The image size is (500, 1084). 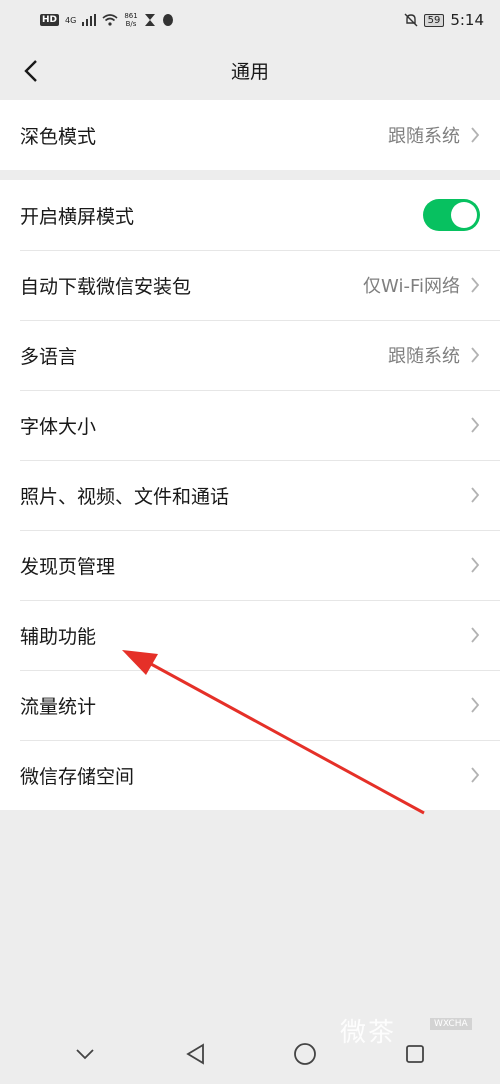 What do you see at coordinates (58, 136) in the screenshot?
I see `row-label: 深色模式` at bounding box center [58, 136].